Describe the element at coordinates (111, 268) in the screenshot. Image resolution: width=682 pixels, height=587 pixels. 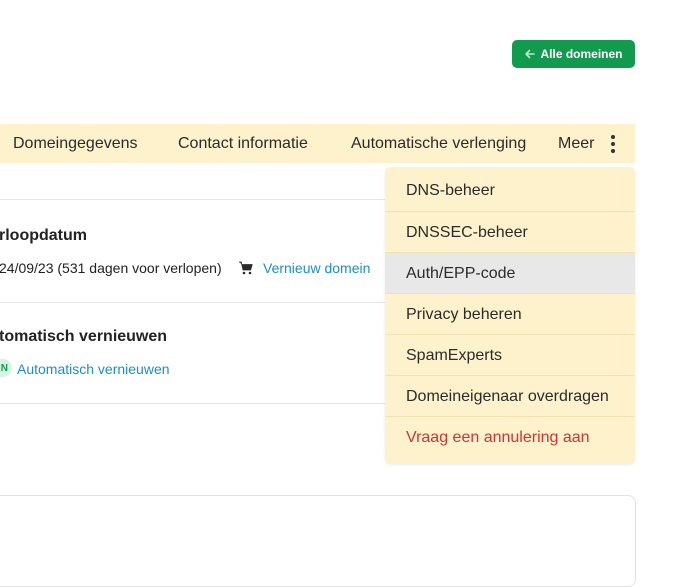
I see `expiry-date-text: 24/09/23 (531 dagen voor verlopen)` at that location.